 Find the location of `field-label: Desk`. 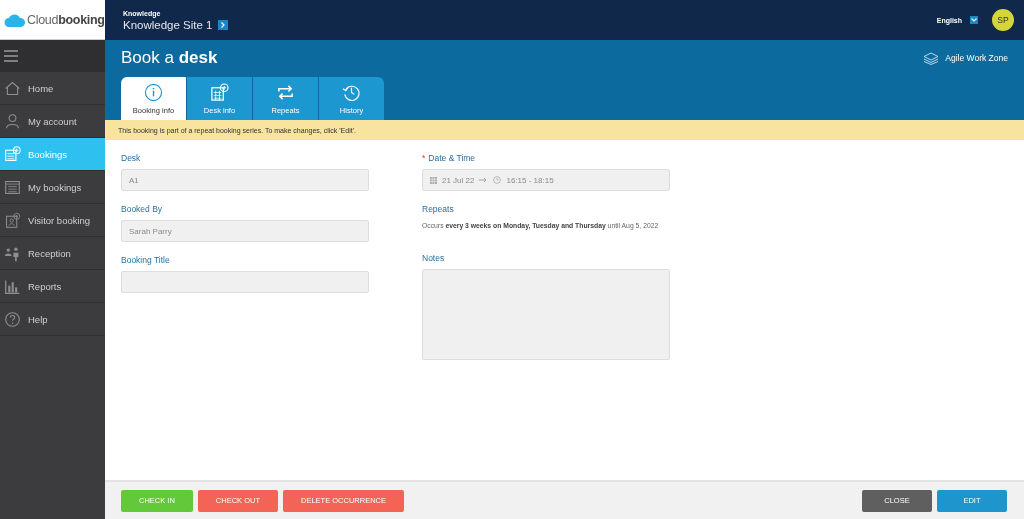

field-label: Desk is located at coordinates (131, 158).